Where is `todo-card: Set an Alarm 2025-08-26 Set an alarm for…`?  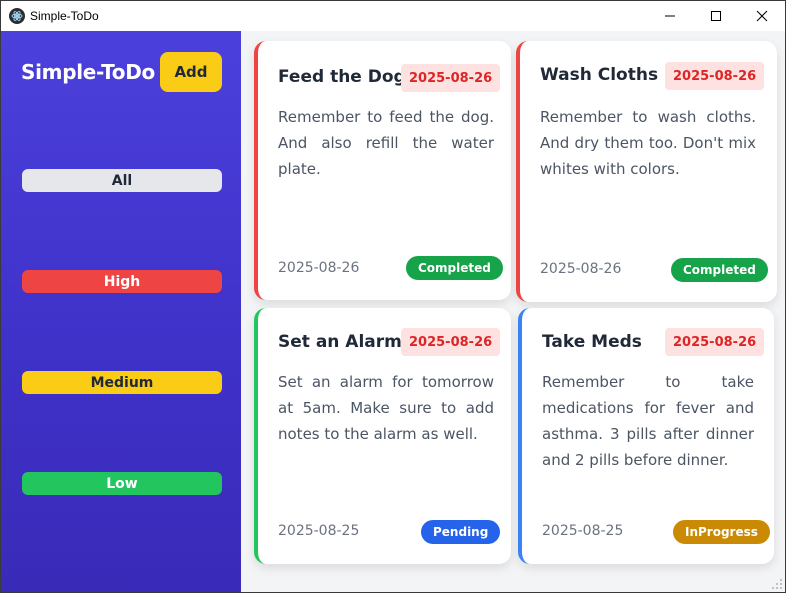
todo-card: Set an Alarm 2025-08-26 Set an alarm for… is located at coordinates (382, 436).